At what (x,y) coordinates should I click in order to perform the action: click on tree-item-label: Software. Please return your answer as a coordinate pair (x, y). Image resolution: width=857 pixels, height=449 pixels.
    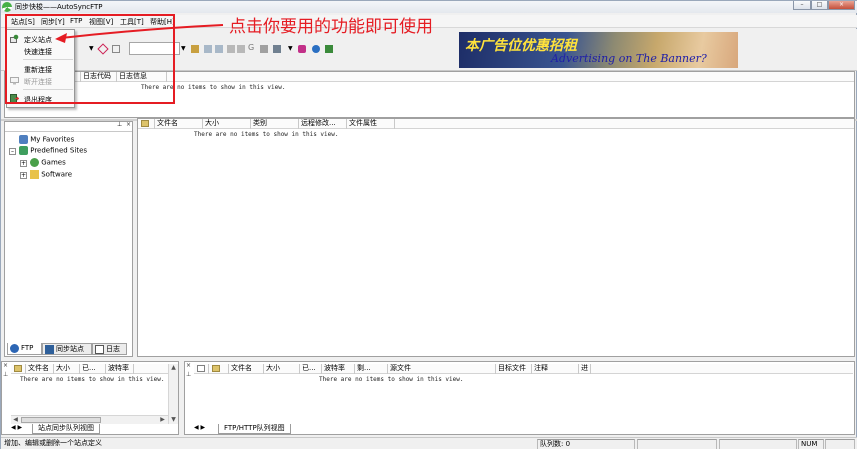
    Looking at the image, I should click on (57, 174).